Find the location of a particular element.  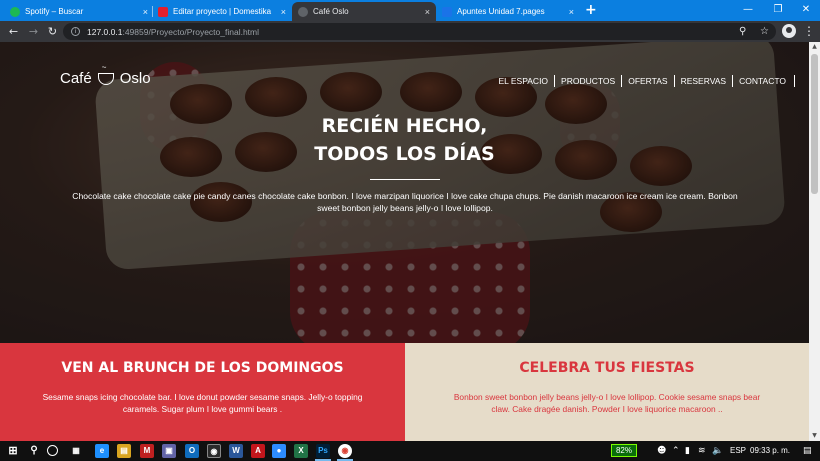

search-icon: ⚲ is located at coordinates (34, 451).